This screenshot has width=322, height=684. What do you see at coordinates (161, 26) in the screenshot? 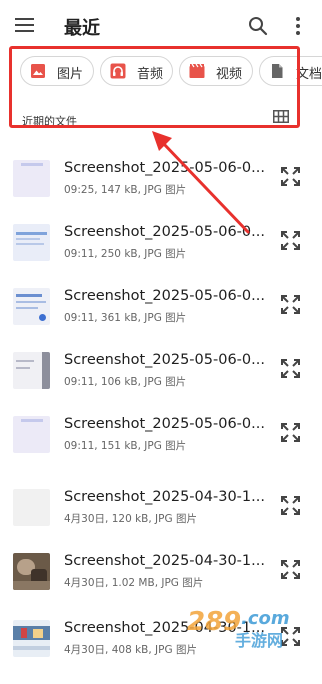
I see `app-bar: 最近` at bounding box center [161, 26].